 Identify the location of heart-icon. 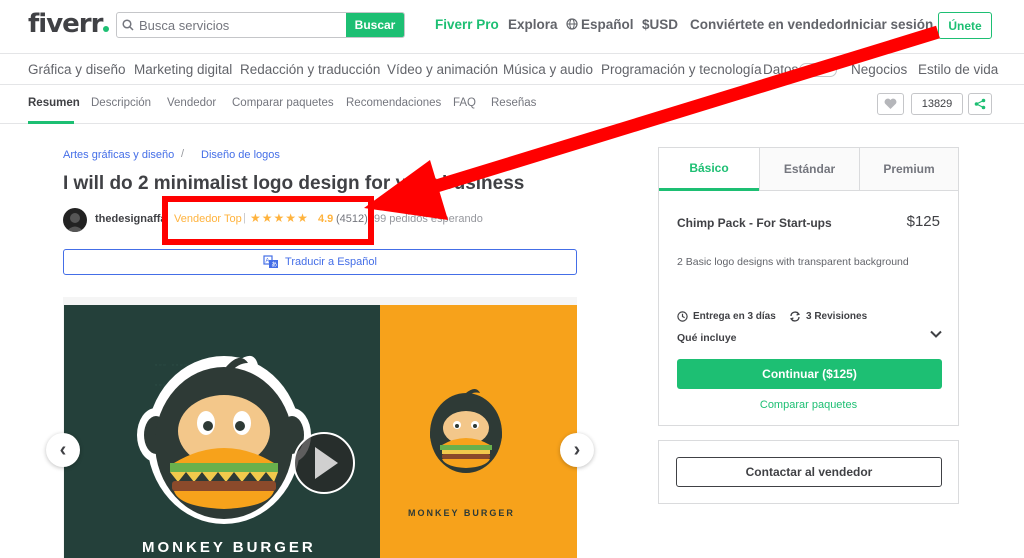
(890, 103).